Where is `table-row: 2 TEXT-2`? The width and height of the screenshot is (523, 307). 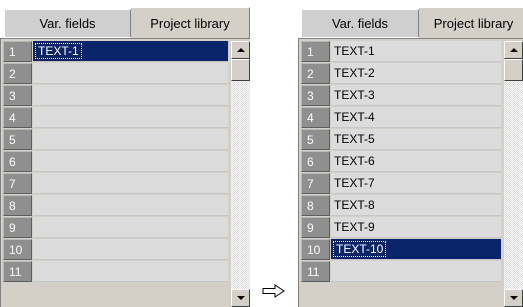 table-row: 2 TEXT-2 is located at coordinates (401, 74).